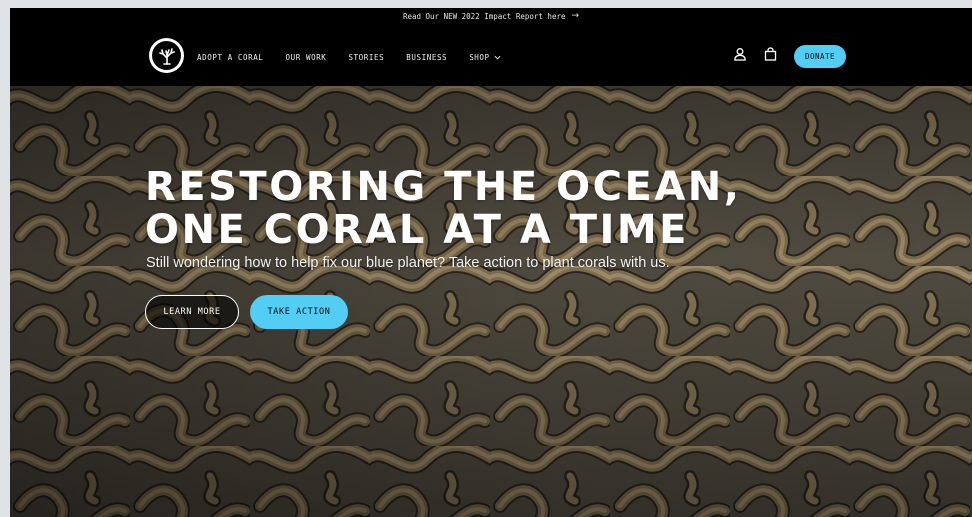 The image size is (972, 517). Describe the element at coordinates (484, 16) in the screenshot. I see `announcement-text: Read Our NEW 2022 Impact Report here` at that location.